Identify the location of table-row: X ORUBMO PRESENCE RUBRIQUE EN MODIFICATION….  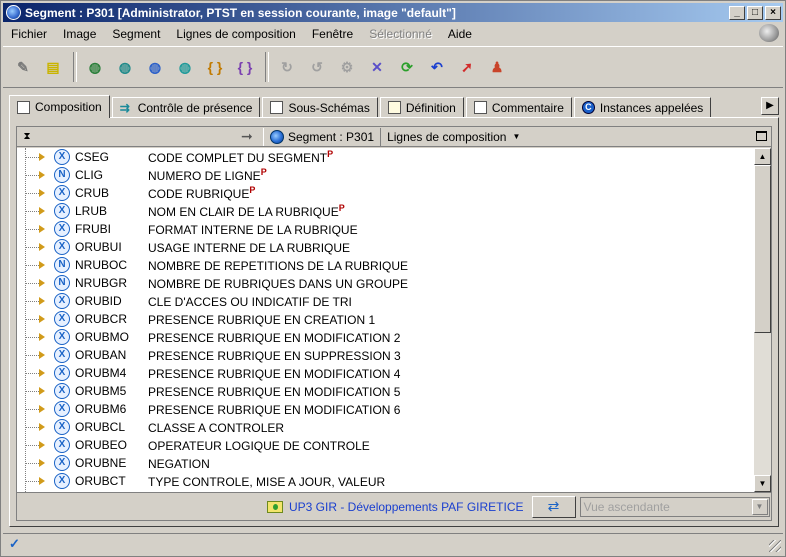
(385, 337).